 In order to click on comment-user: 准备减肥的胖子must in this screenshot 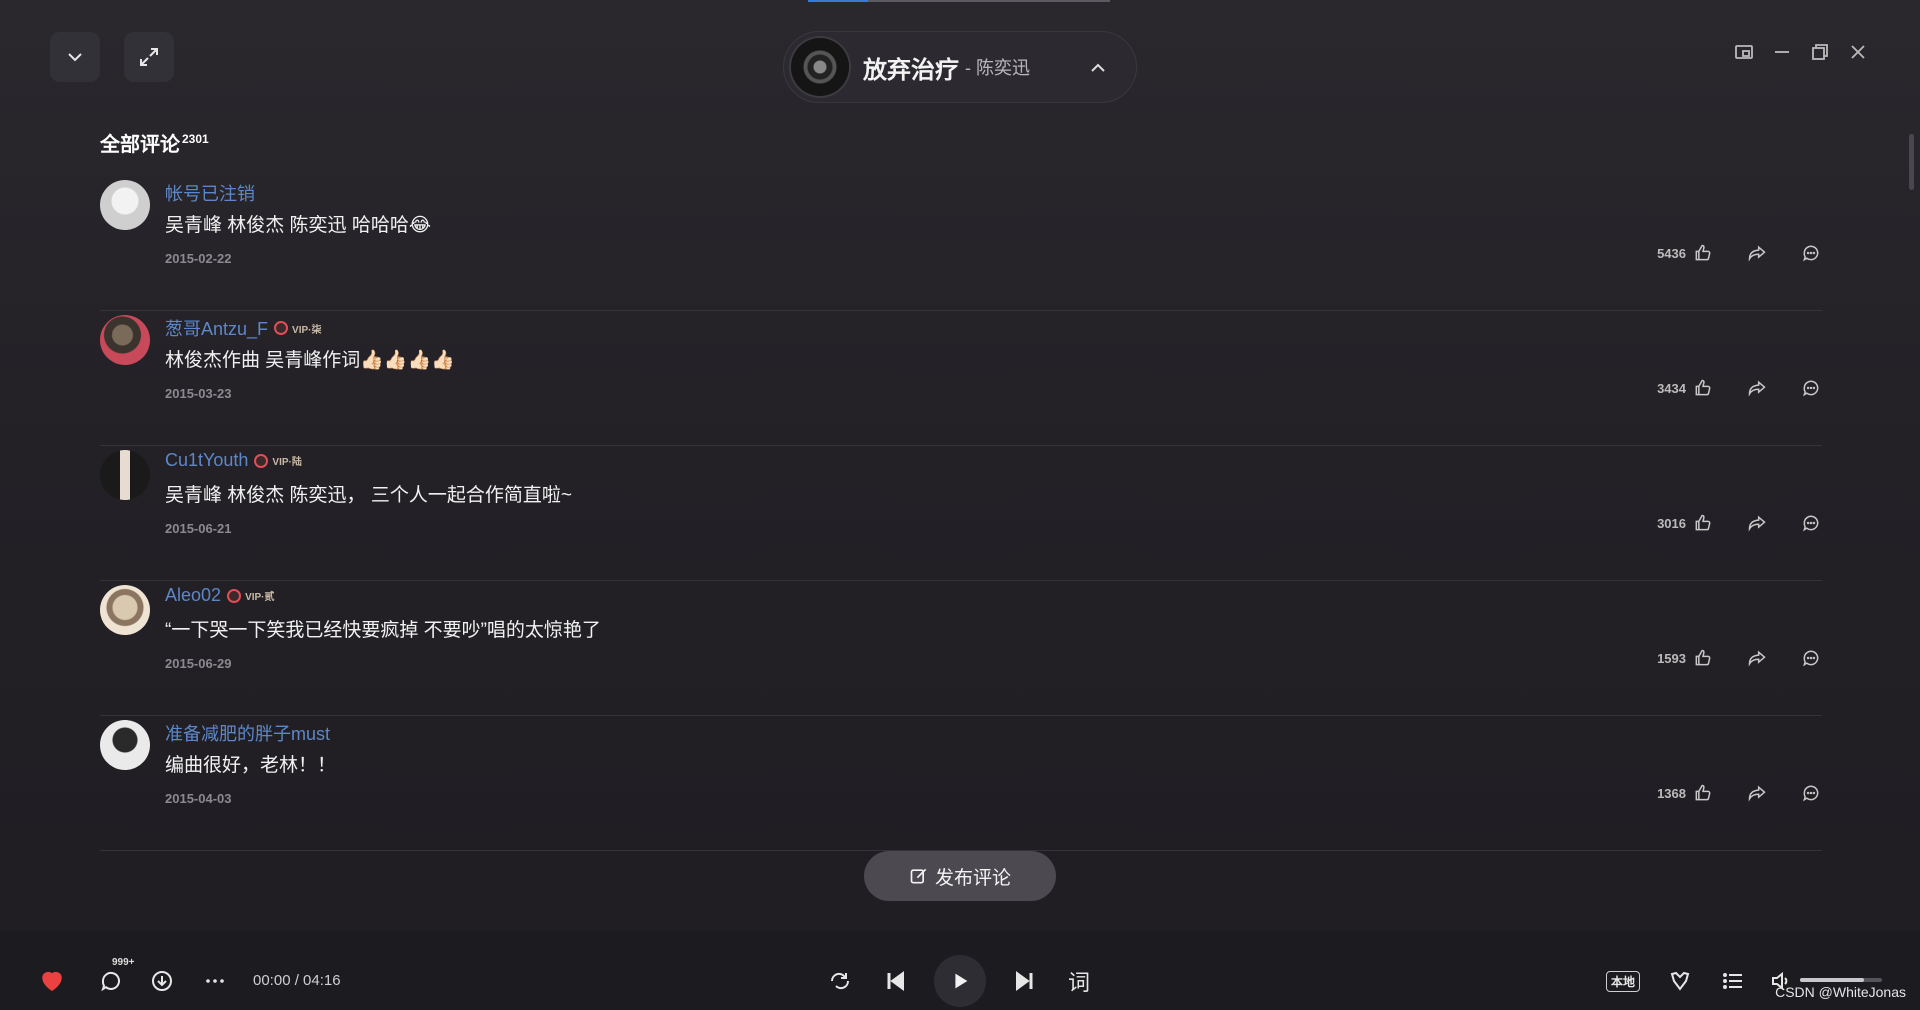, I will do `click(247, 733)`.